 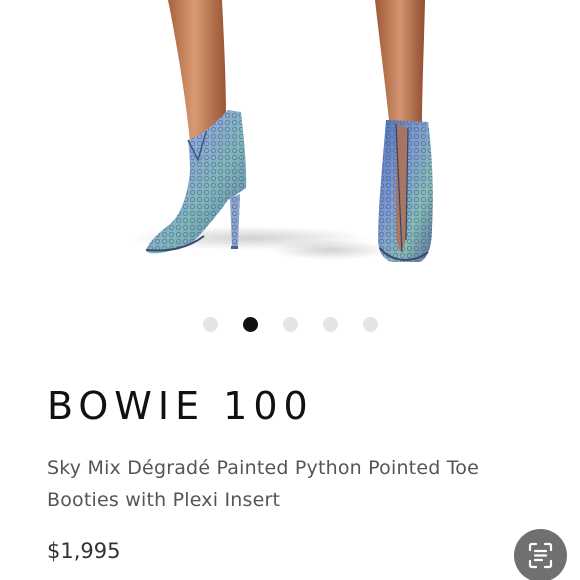 I want to click on product-price: $1,995, so click(x=84, y=551).